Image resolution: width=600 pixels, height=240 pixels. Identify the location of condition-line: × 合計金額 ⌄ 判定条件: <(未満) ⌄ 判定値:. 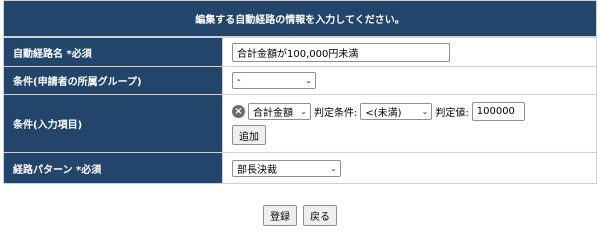
(414, 111).